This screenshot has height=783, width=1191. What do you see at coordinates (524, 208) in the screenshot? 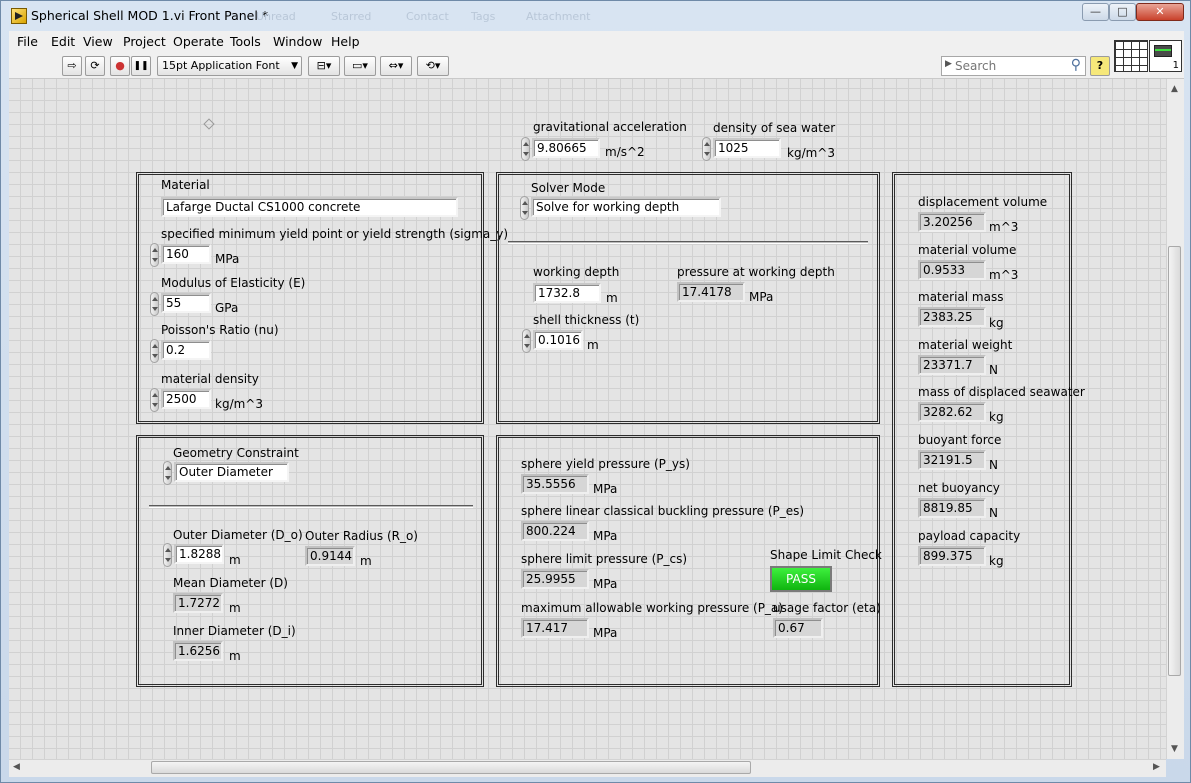
I see `solver-mode-ring-icon` at bounding box center [524, 208].